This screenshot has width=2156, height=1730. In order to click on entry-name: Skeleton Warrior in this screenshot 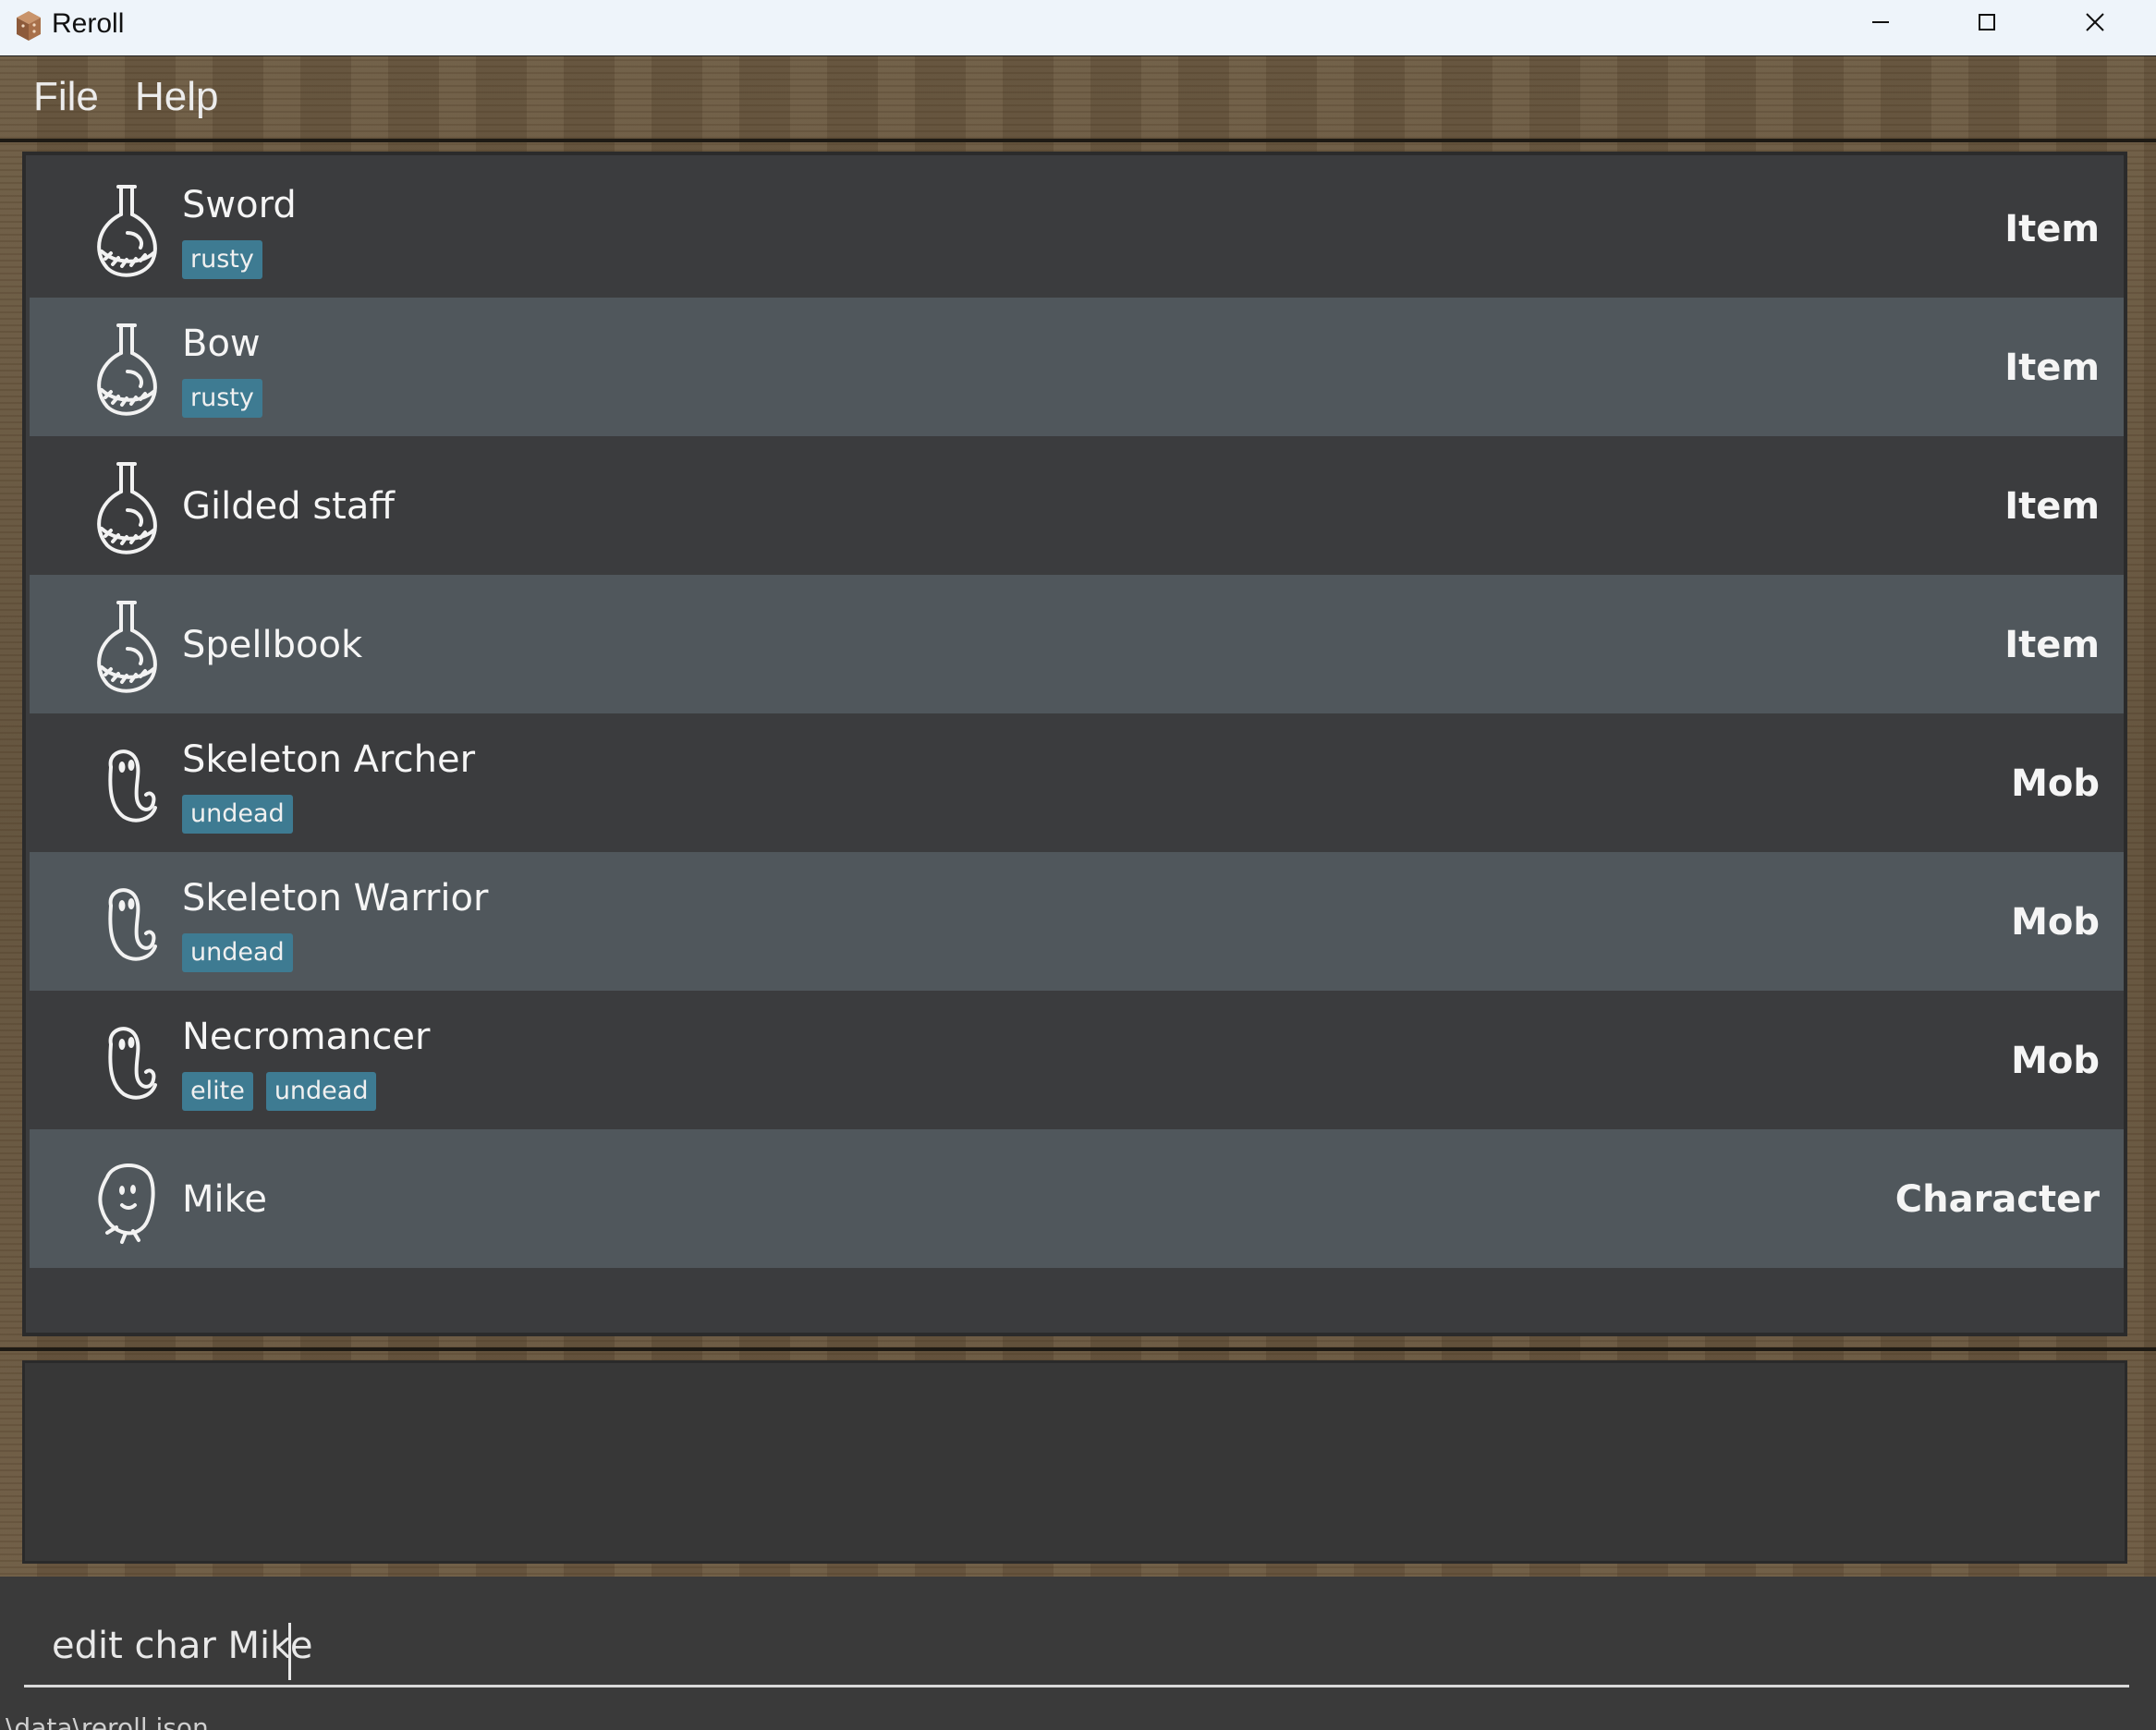, I will do `click(335, 898)`.